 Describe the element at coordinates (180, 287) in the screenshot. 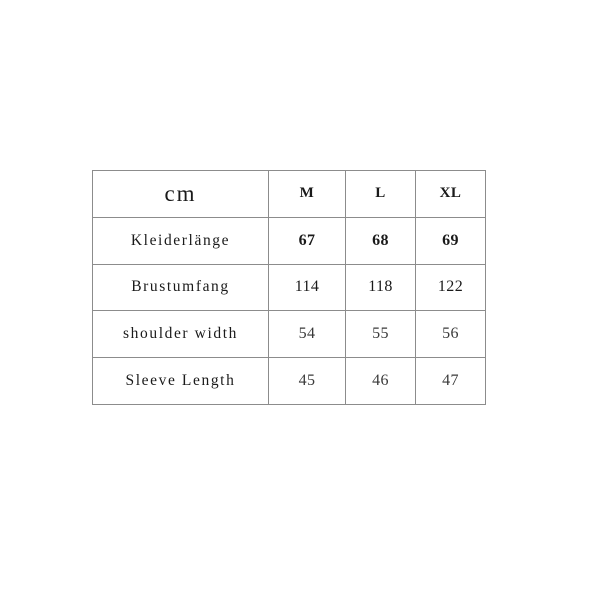

I see `row-label-brustumfang: Brustumfang` at that location.